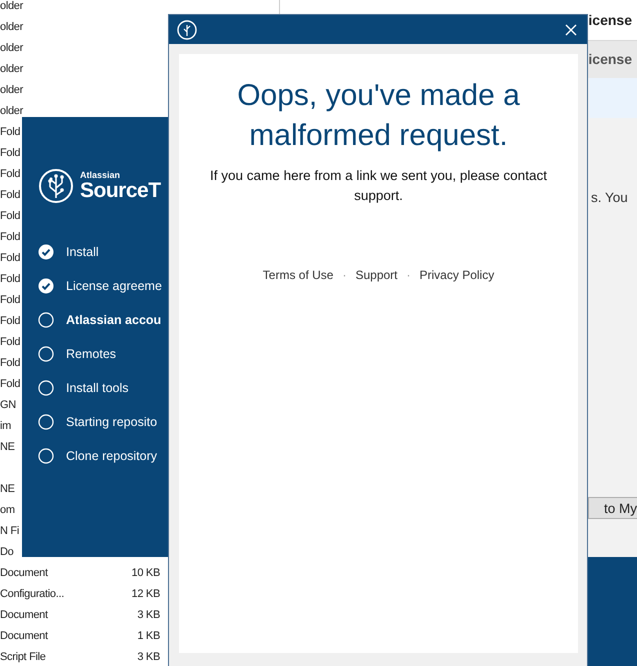  I want to click on file-type: Script File, so click(23, 657).